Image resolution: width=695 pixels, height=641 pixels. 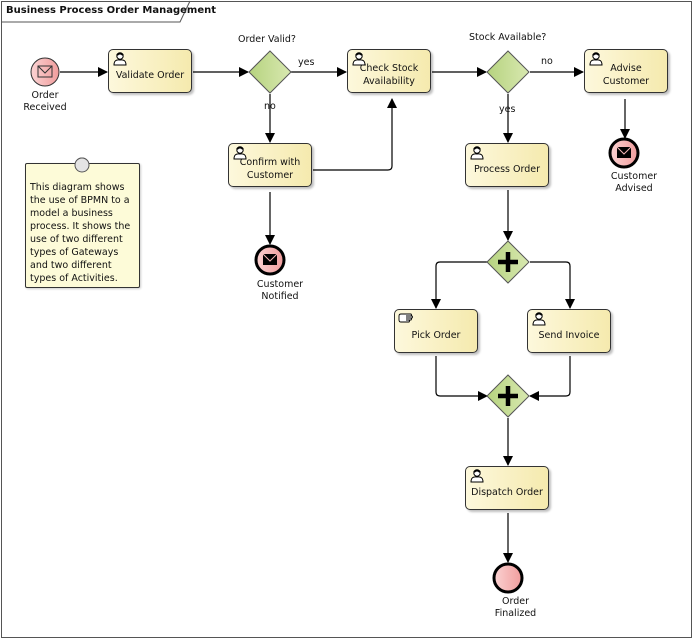 What do you see at coordinates (507, 109) in the screenshot?
I see `flow-label-stock-yes: yes` at bounding box center [507, 109].